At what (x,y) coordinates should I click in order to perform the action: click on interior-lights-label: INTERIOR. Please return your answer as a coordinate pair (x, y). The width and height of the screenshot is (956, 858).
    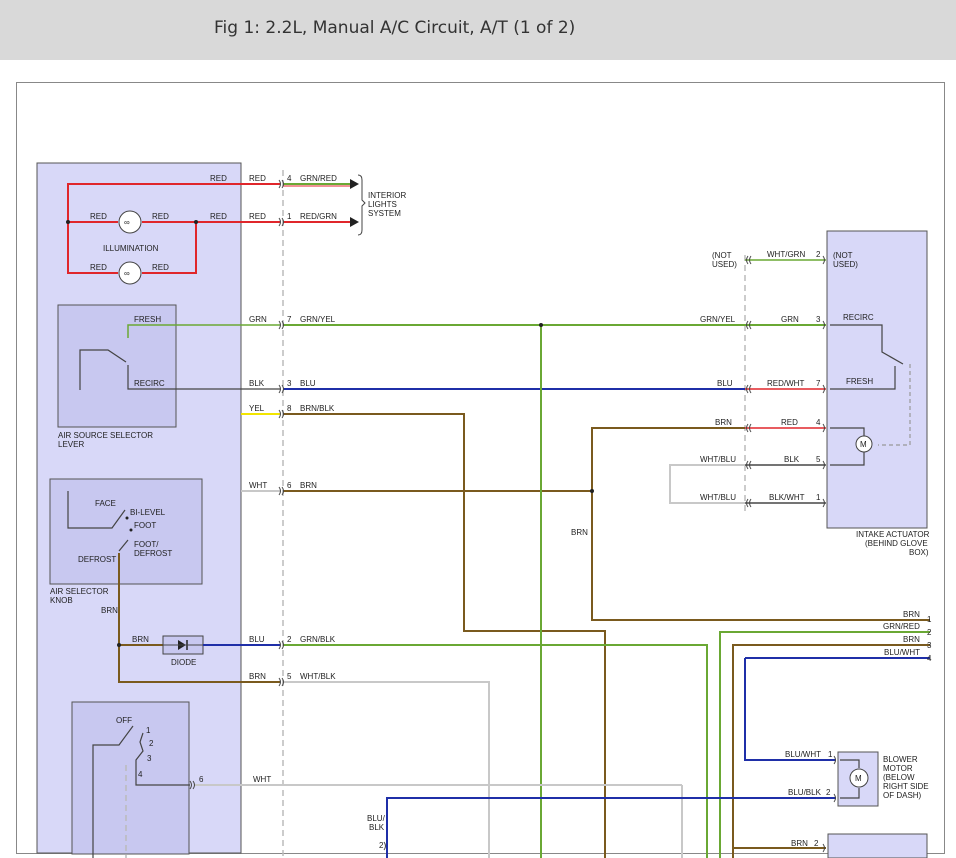
    Looking at the image, I should click on (387, 195).